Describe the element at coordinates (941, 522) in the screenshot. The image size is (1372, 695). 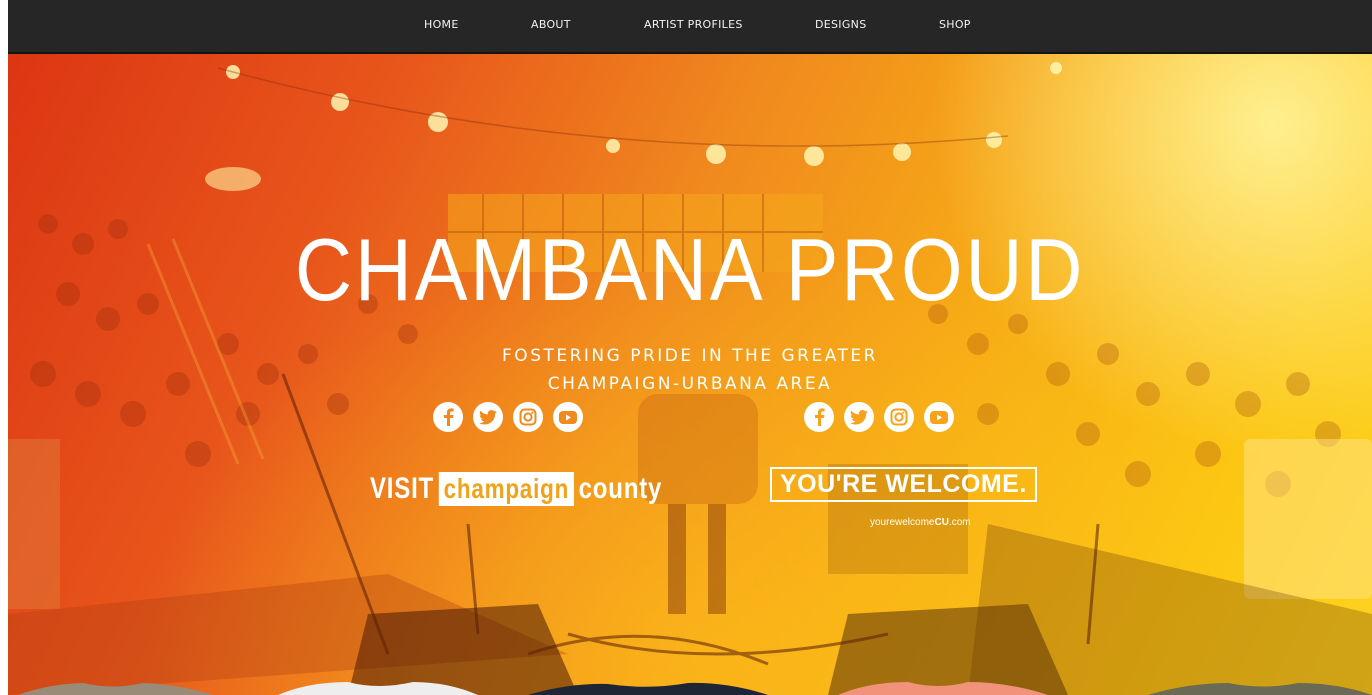
I see `welcome-url-bold: CU` at that location.